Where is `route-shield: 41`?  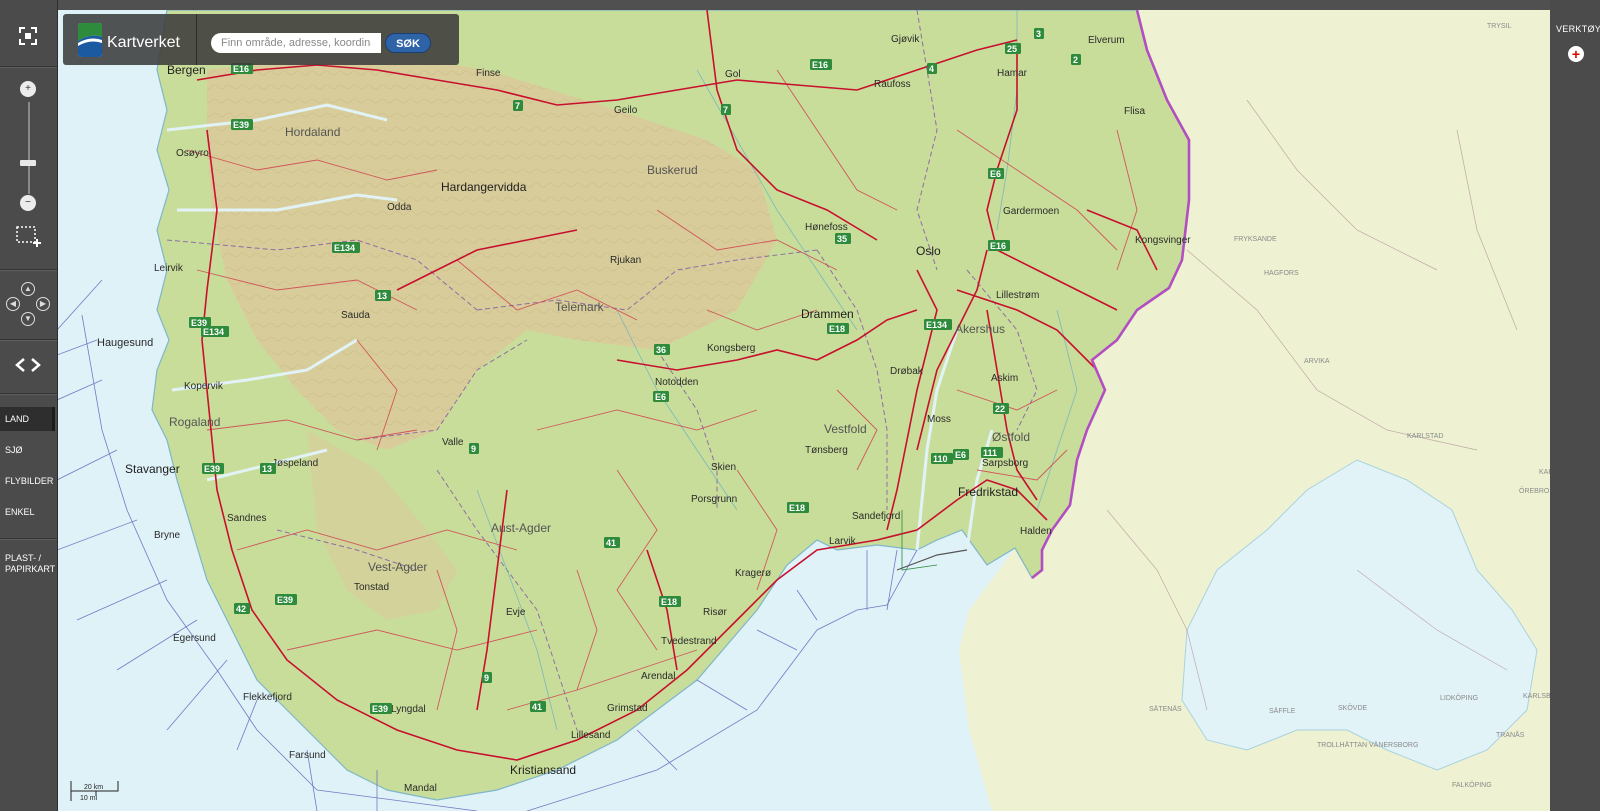 route-shield: 41 is located at coordinates (612, 542).